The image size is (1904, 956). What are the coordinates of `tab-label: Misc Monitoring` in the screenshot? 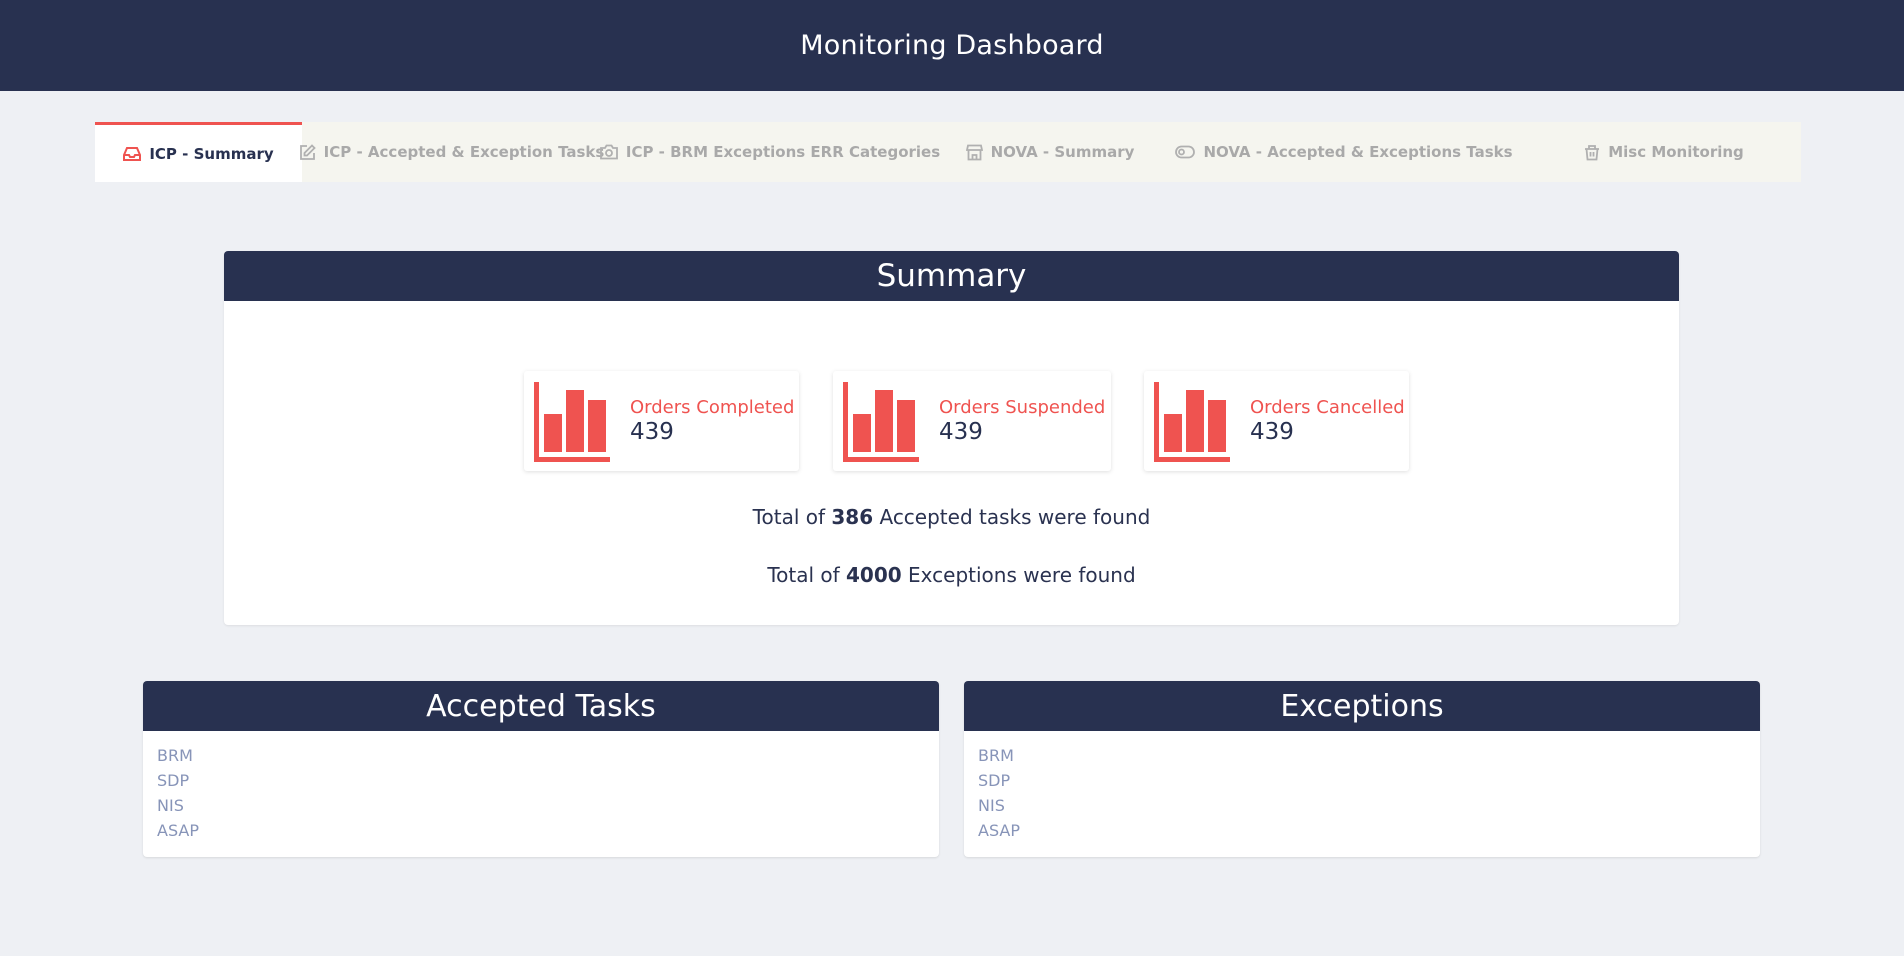 It's located at (1676, 152).